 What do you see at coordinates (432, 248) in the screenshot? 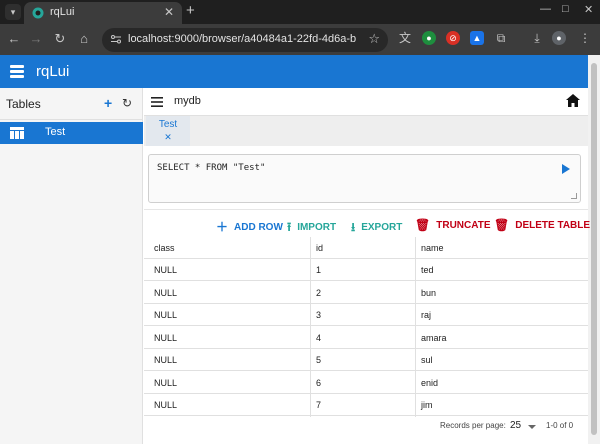
I see `column-header-name: name` at bounding box center [432, 248].